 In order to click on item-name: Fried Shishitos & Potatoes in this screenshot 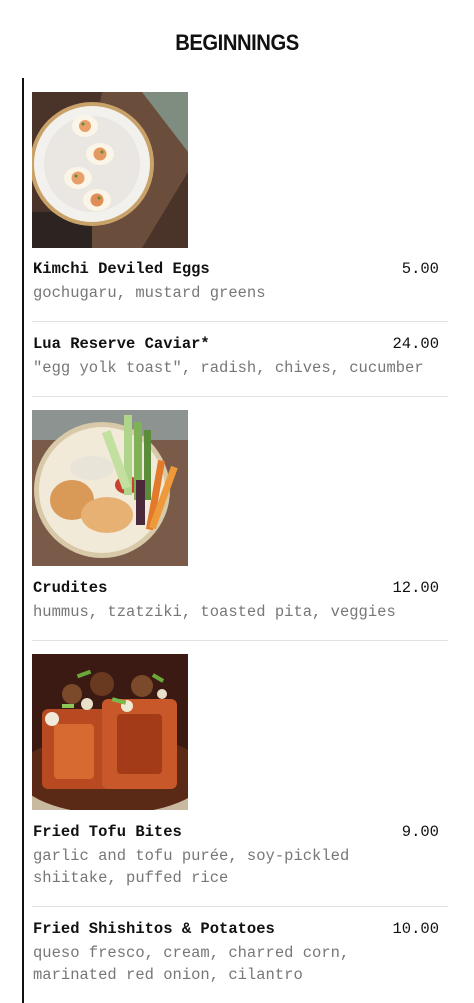, I will do `click(154, 929)`.